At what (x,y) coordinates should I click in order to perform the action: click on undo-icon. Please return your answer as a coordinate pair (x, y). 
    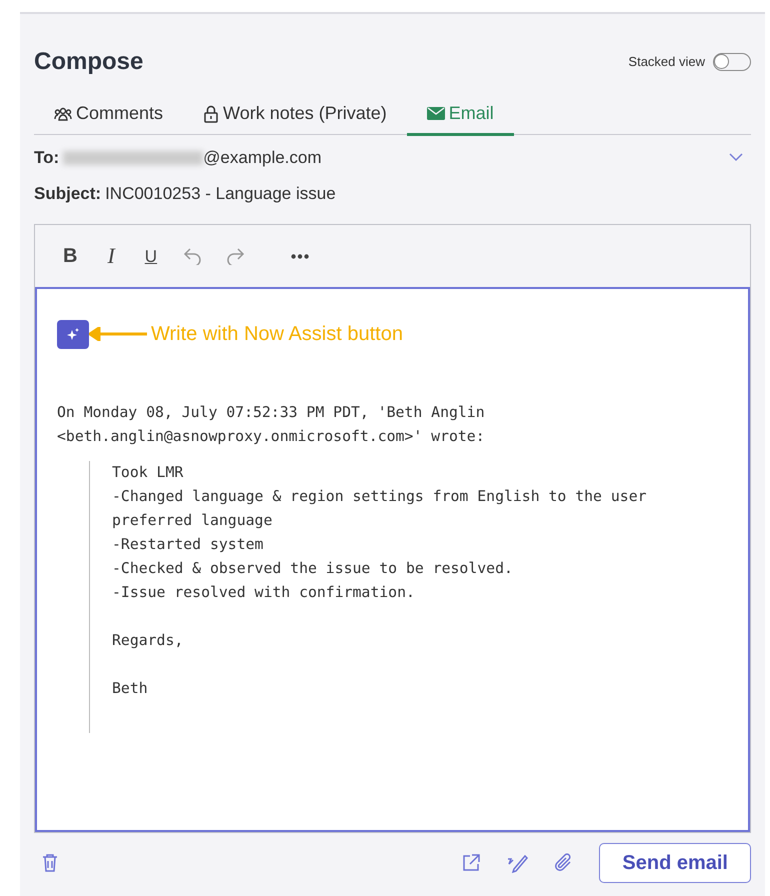
    Looking at the image, I should click on (193, 256).